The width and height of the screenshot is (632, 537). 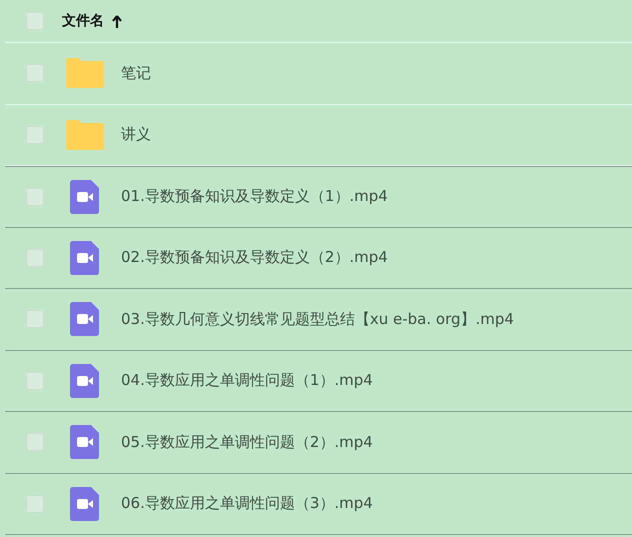 I want to click on file-name: 讲义, so click(x=136, y=134).